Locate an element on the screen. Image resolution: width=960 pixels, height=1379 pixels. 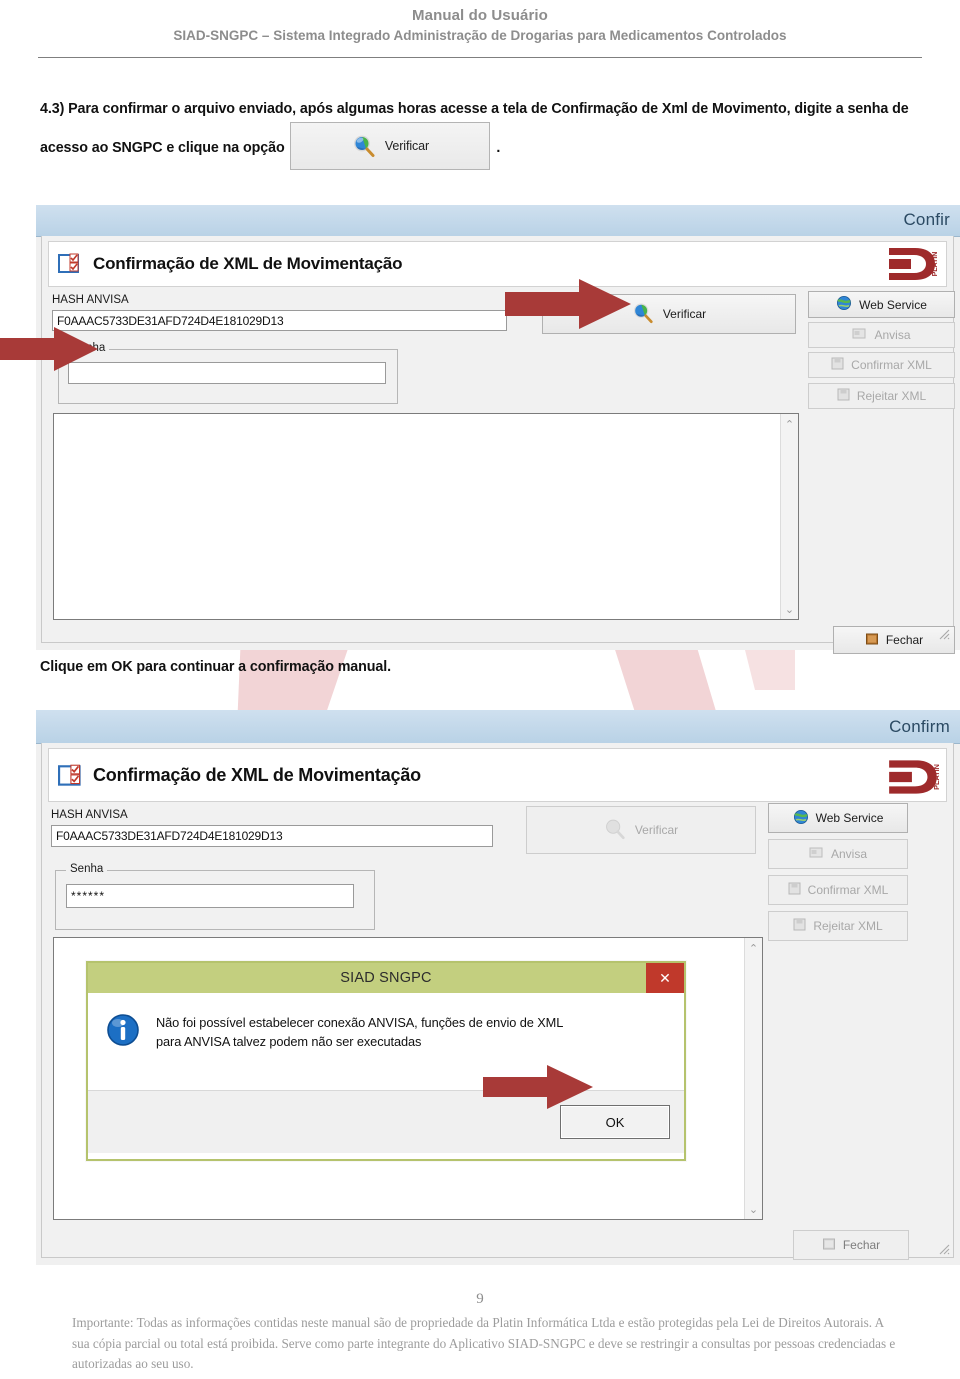
confirmar-xml-button-1: Confirmar XML is located at coordinates (881, 365).